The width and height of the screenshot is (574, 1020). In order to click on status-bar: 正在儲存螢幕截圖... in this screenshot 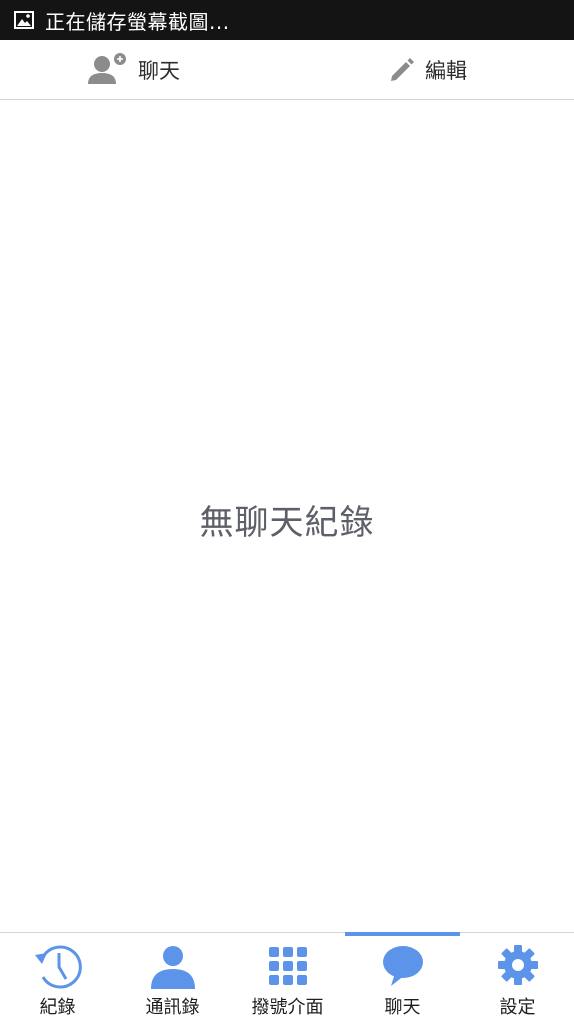, I will do `click(287, 20)`.